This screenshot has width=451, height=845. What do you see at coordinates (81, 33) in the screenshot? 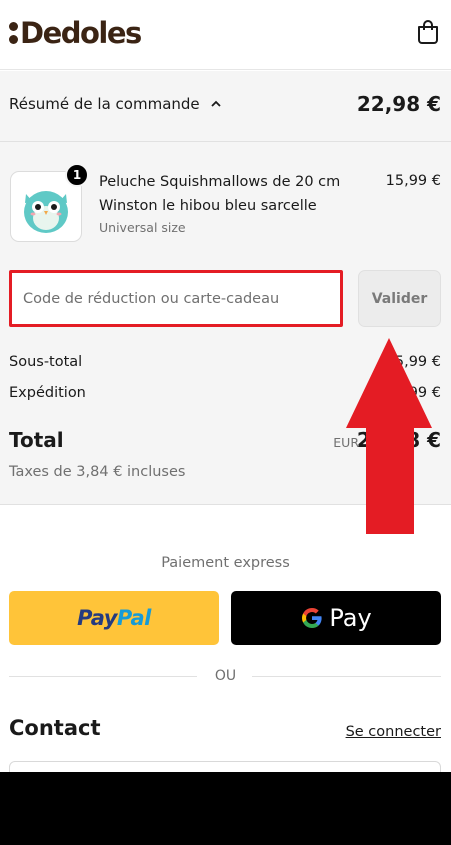
I see `logo-text: Dedoles` at bounding box center [81, 33].